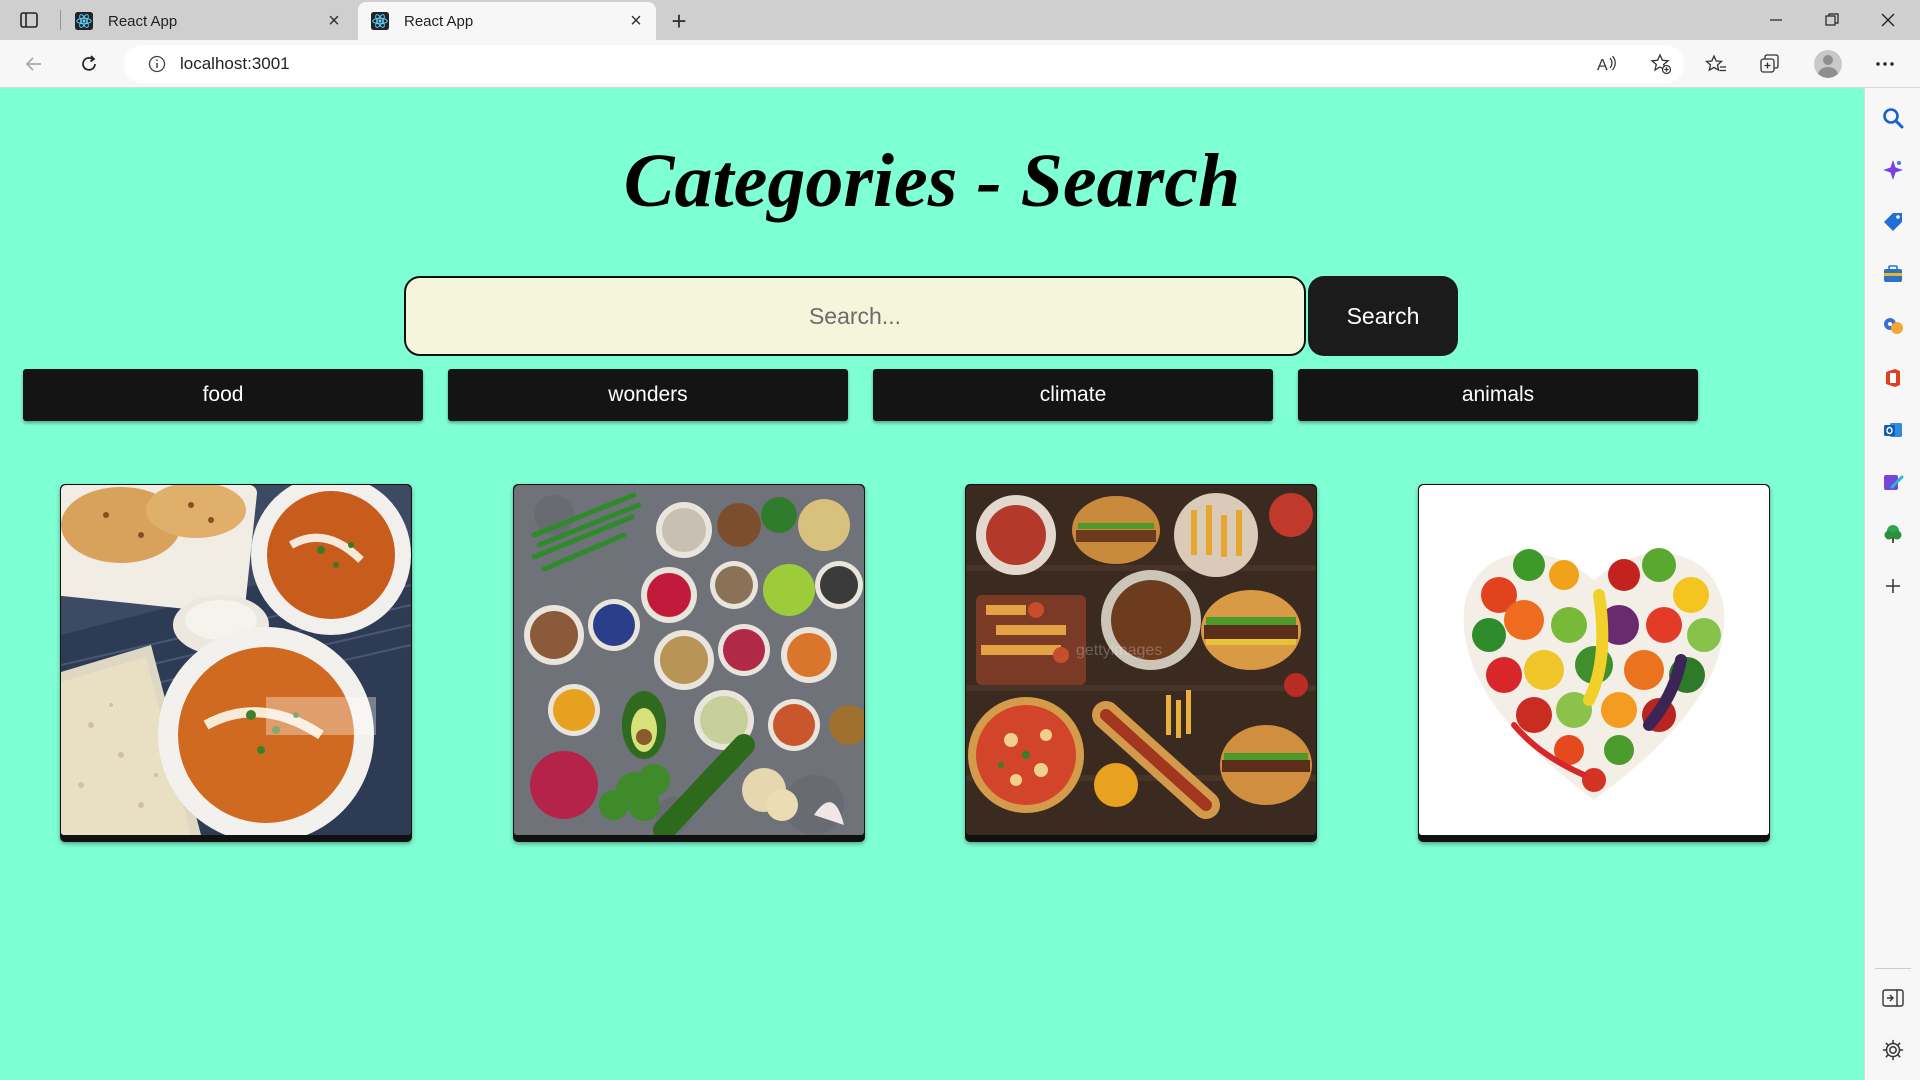 The image size is (1920, 1080). What do you see at coordinates (157, 64) in the screenshot?
I see `site-info-icon` at bounding box center [157, 64].